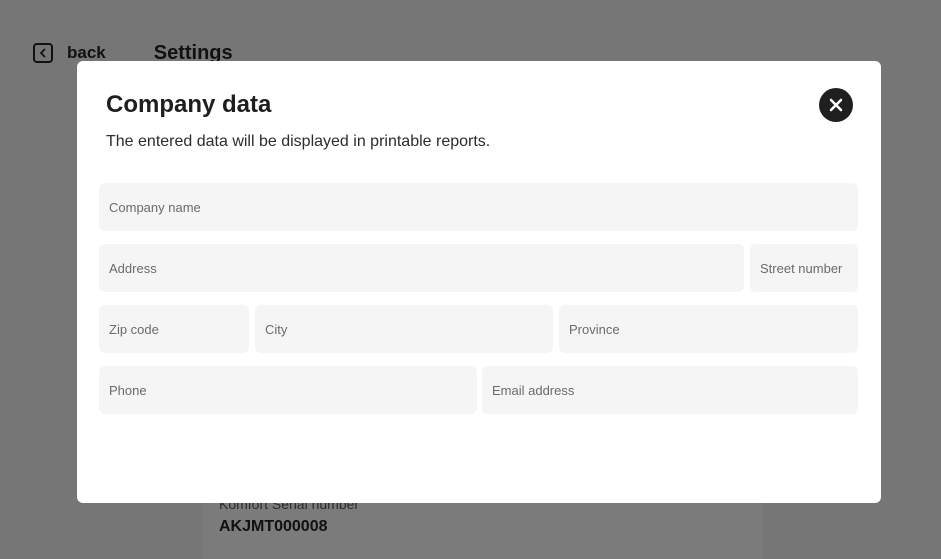 This screenshot has width=941, height=559. What do you see at coordinates (708, 329) in the screenshot?
I see `province-input: Province` at bounding box center [708, 329].